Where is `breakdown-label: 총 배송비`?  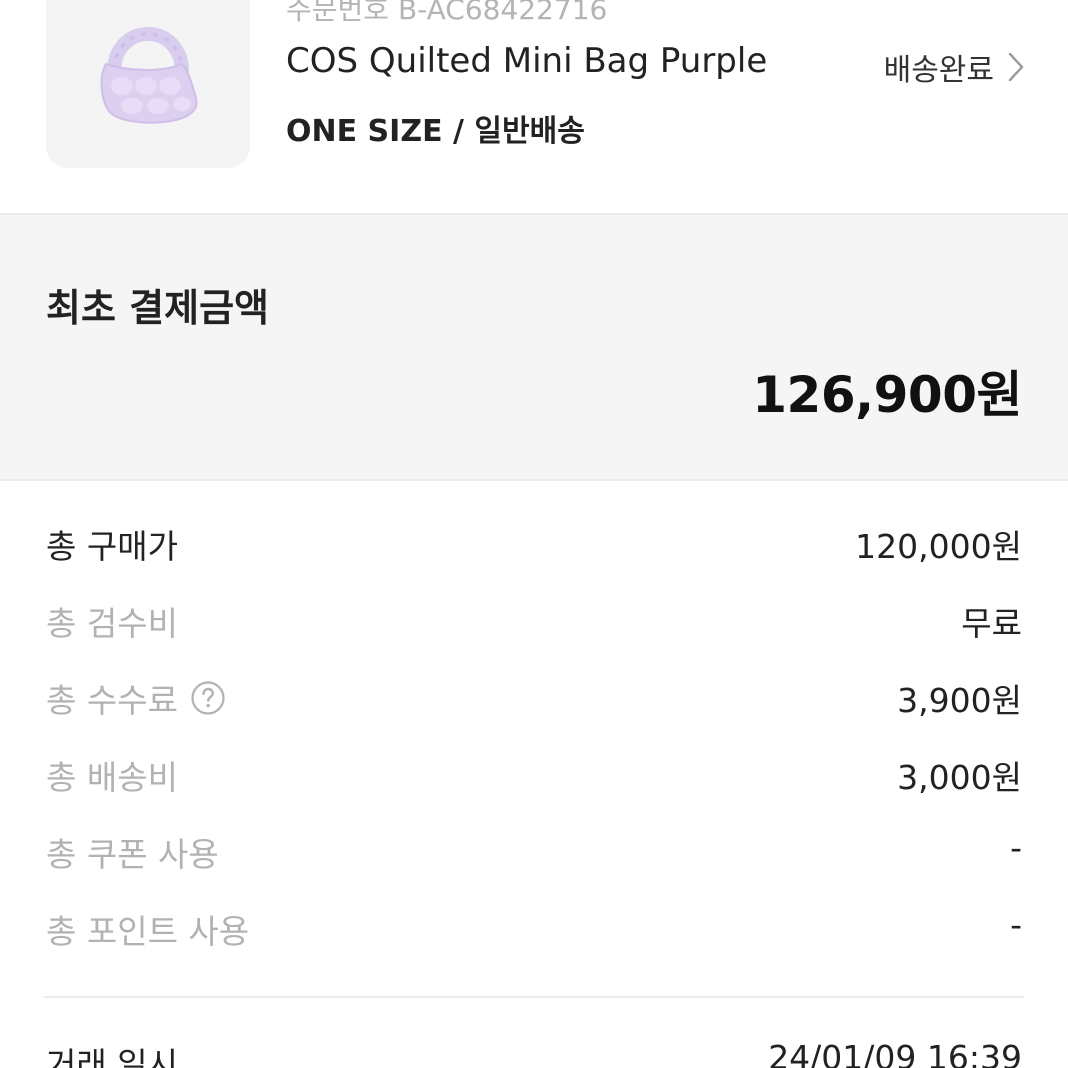 breakdown-label: 총 배송비 is located at coordinates (112, 777).